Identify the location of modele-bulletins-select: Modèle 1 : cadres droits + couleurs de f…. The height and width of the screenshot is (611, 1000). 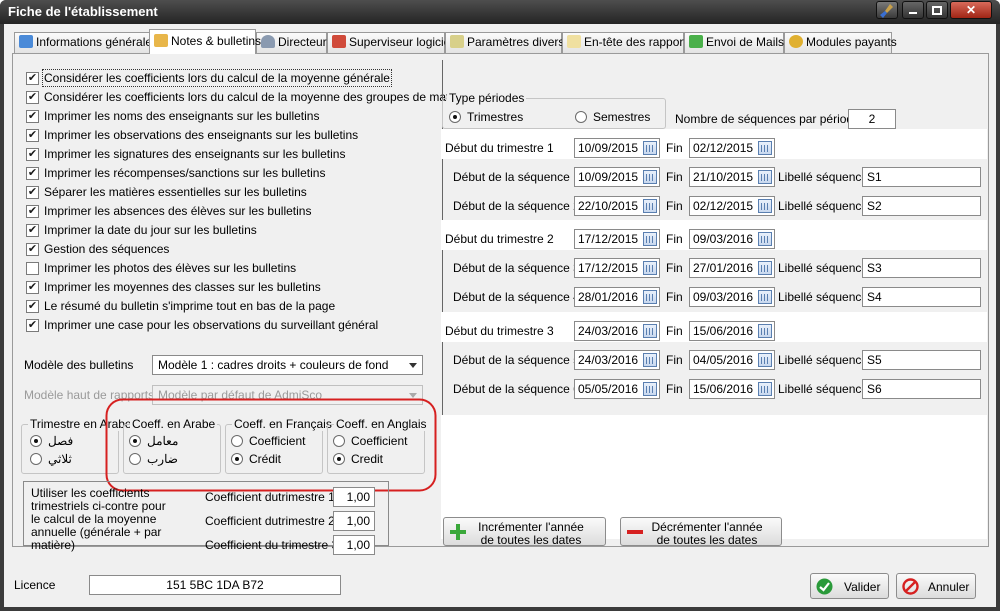
(287, 365).